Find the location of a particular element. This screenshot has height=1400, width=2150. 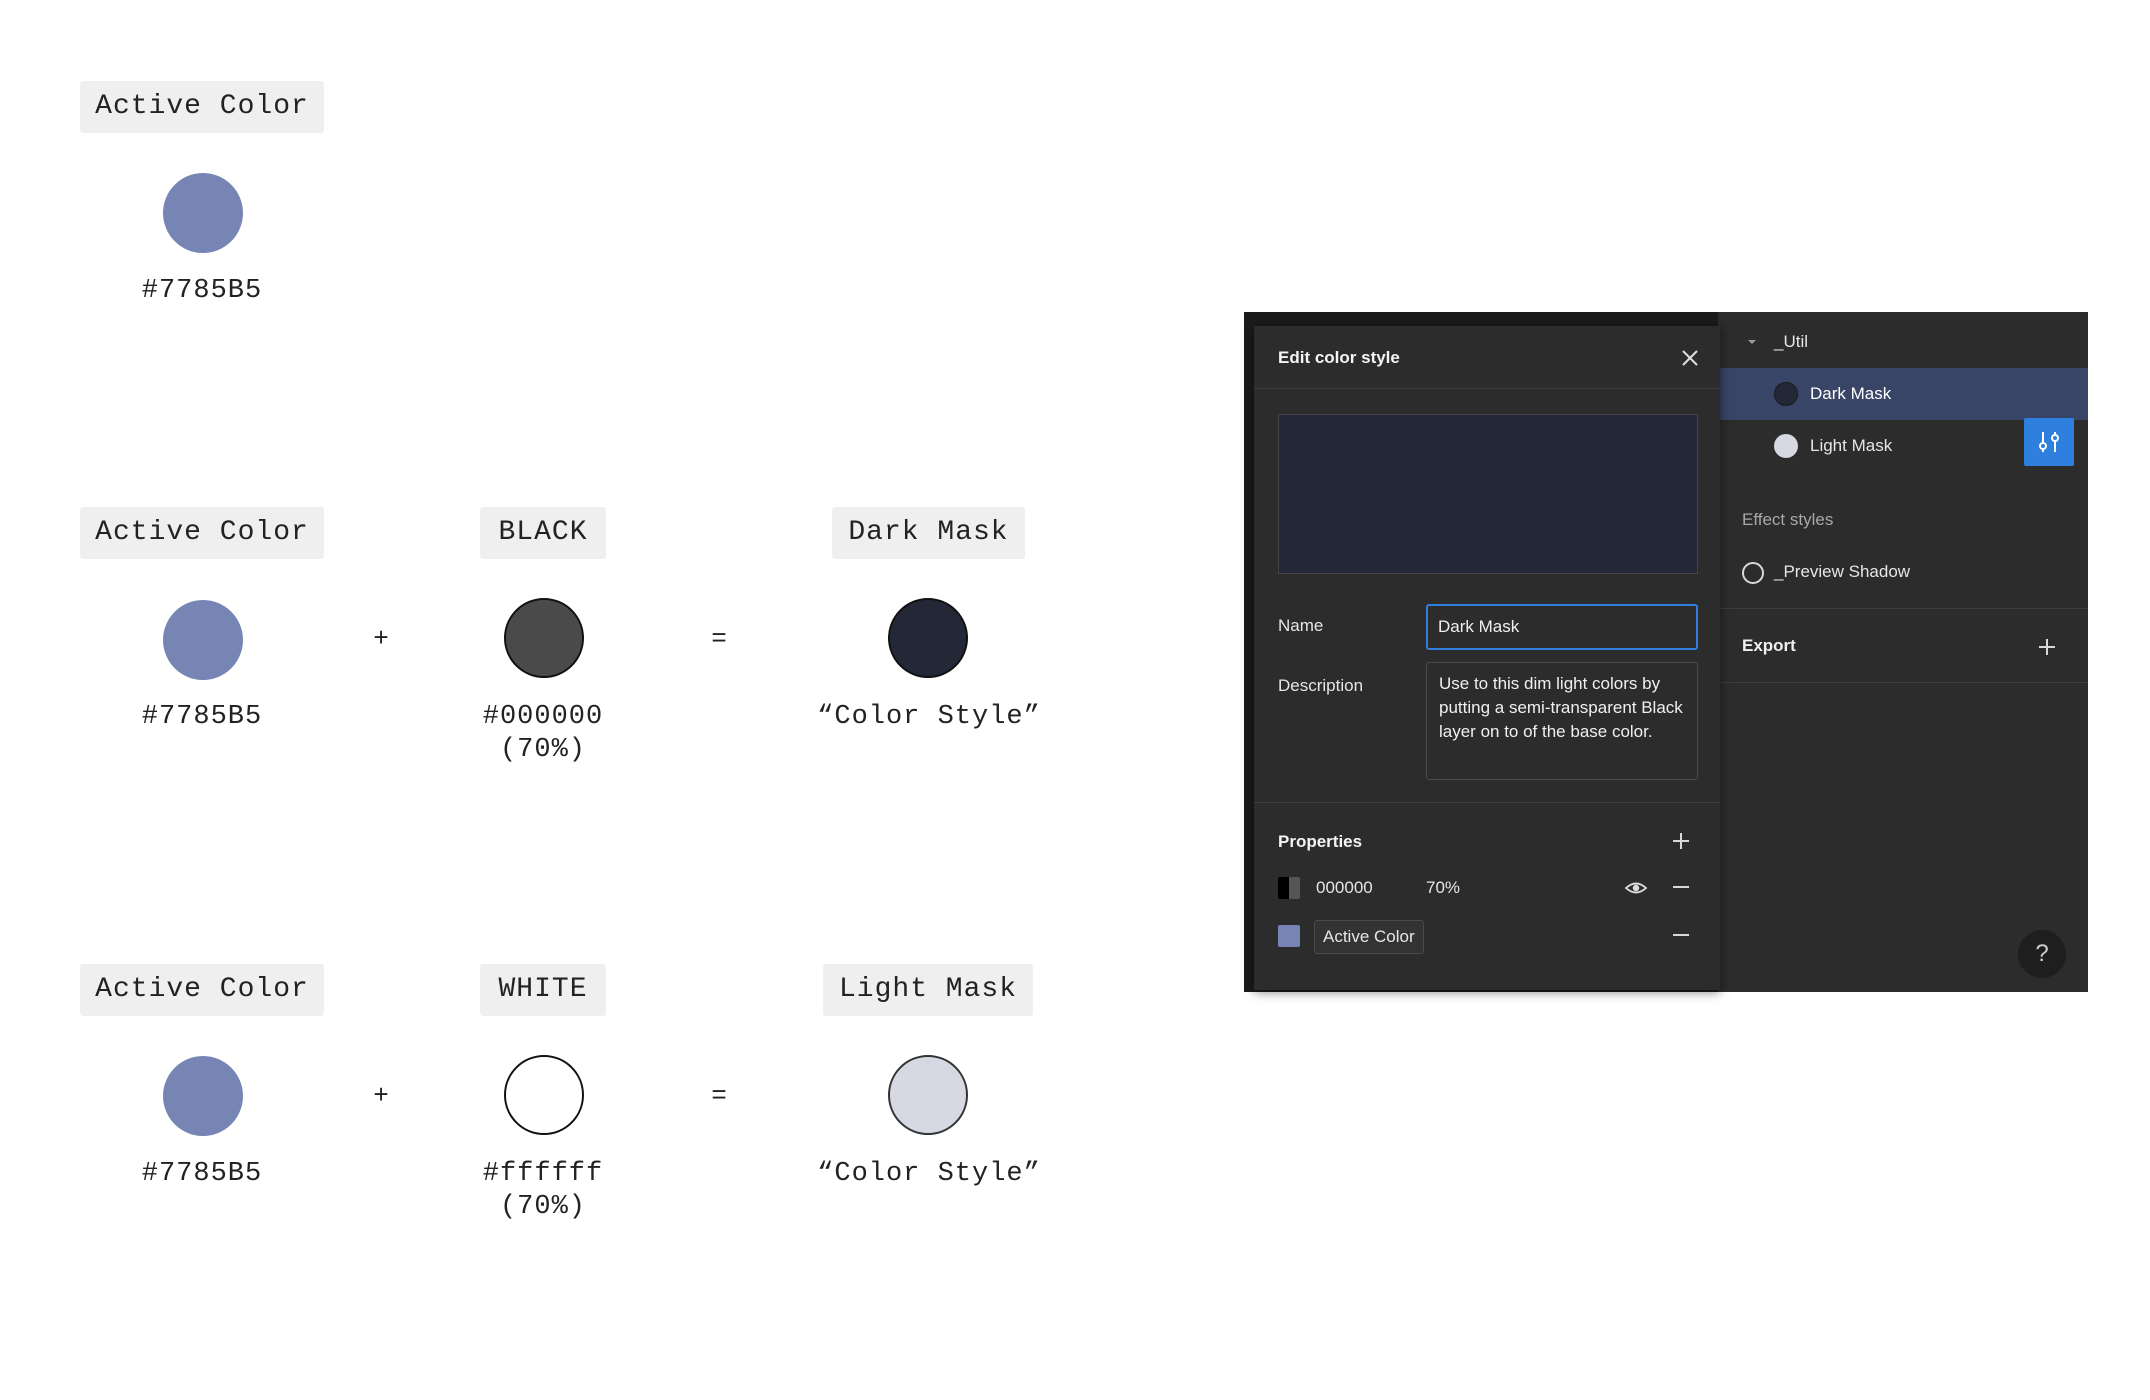

swatch-light-mask is located at coordinates (928, 1095).